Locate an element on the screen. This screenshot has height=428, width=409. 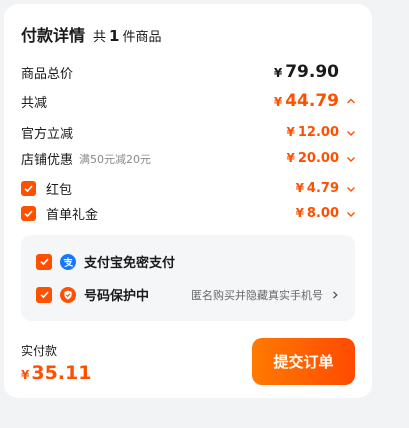
shield-icon is located at coordinates (68, 294).